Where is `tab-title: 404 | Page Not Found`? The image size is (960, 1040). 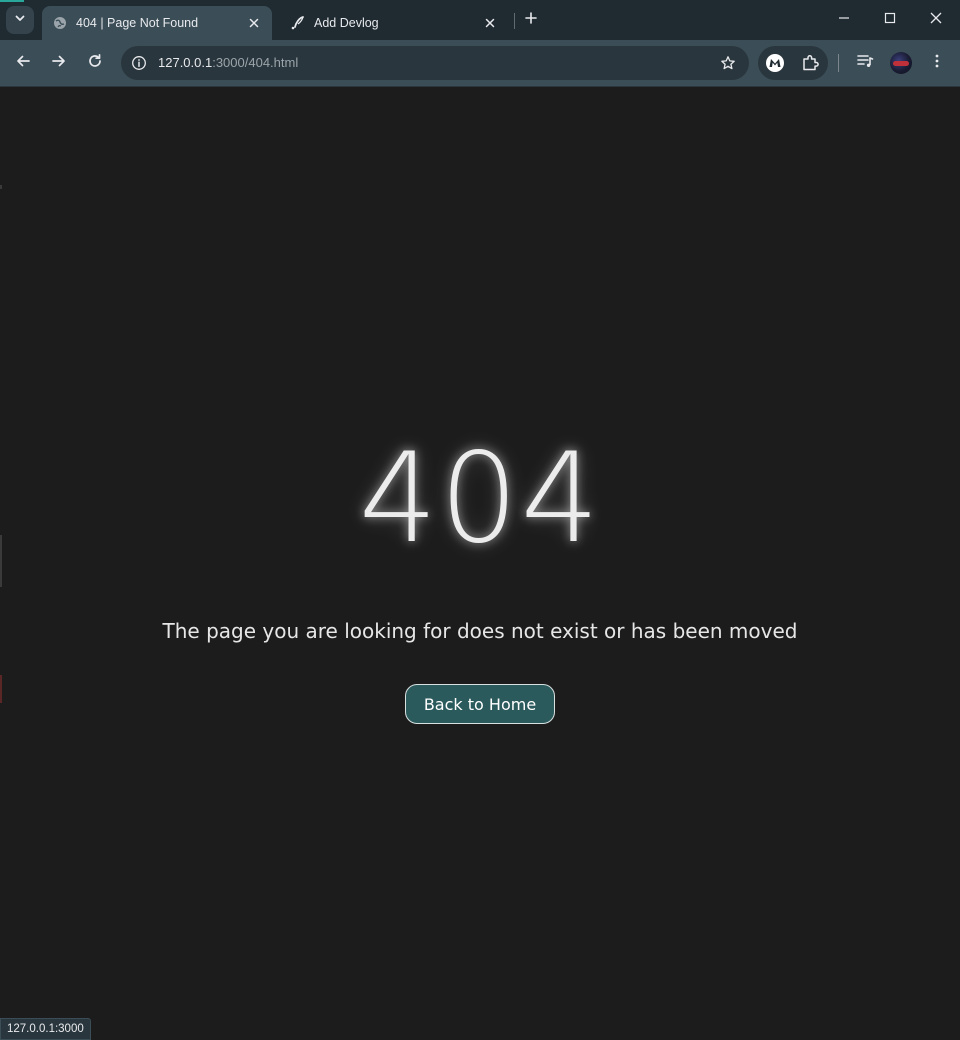 tab-title: 404 | Page Not Found is located at coordinates (137, 23).